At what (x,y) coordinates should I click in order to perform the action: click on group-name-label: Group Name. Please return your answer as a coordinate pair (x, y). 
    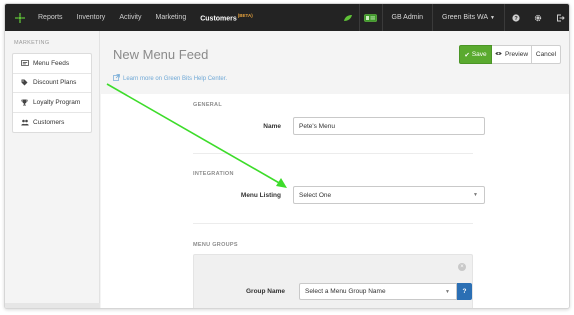
    Looking at the image, I should click on (265, 291).